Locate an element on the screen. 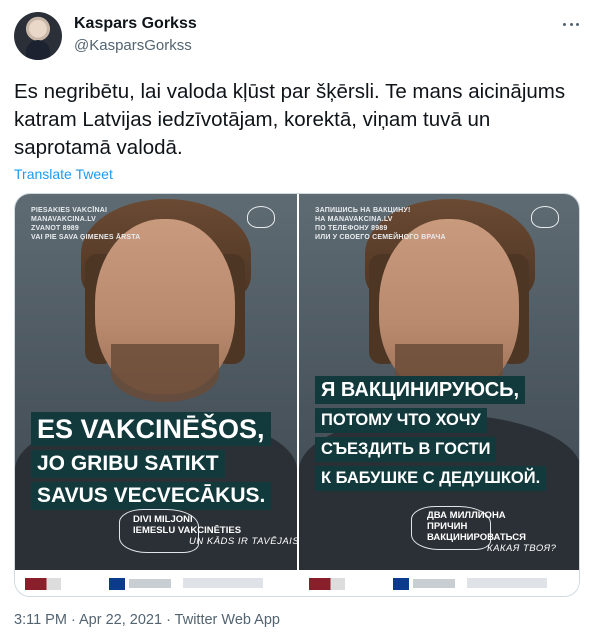 The image size is (590, 635). poster-info-line: ЗАПИШИСЬ НА ВАКЦИНУ! is located at coordinates (363, 210).